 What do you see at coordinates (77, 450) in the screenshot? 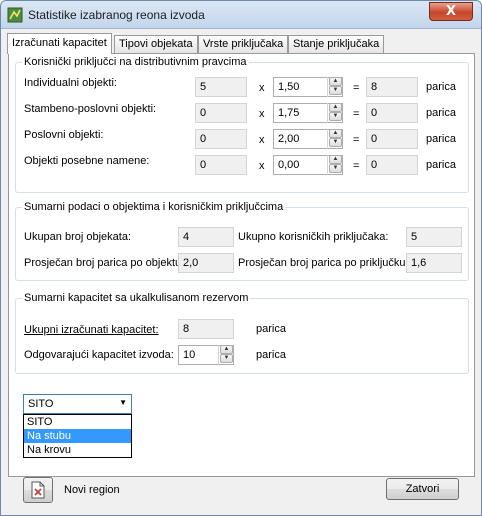
I see `dropdown-option-na-krovu: Na krovu` at bounding box center [77, 450].